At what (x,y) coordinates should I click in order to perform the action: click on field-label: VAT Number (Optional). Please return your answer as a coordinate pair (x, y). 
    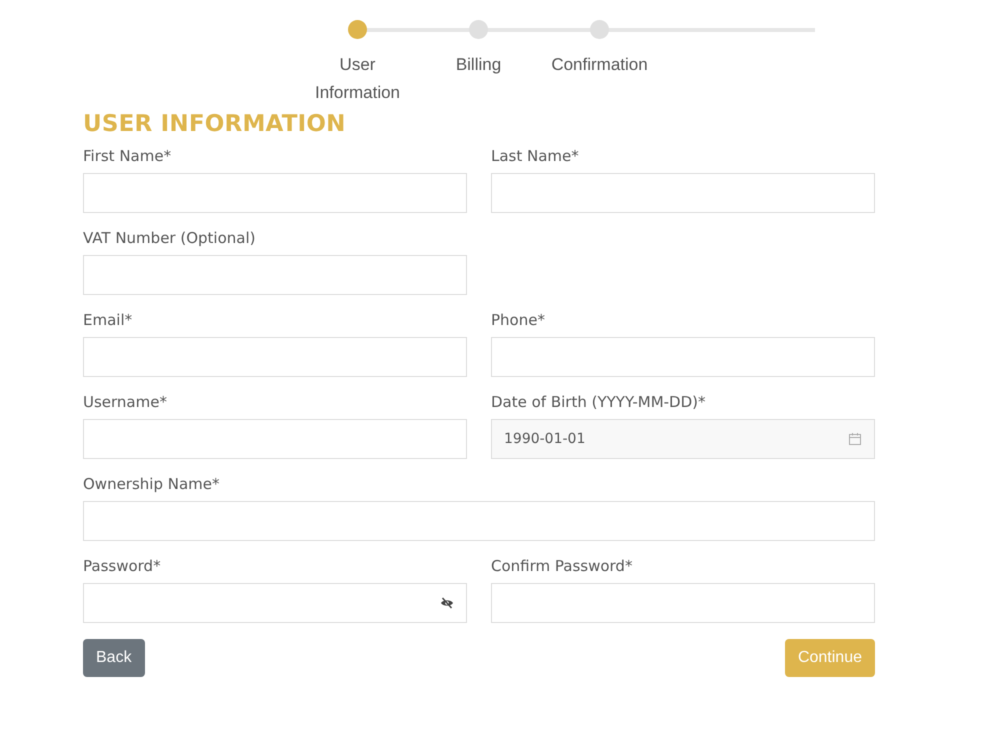
    Looking at the image, I should click on (169, 238).